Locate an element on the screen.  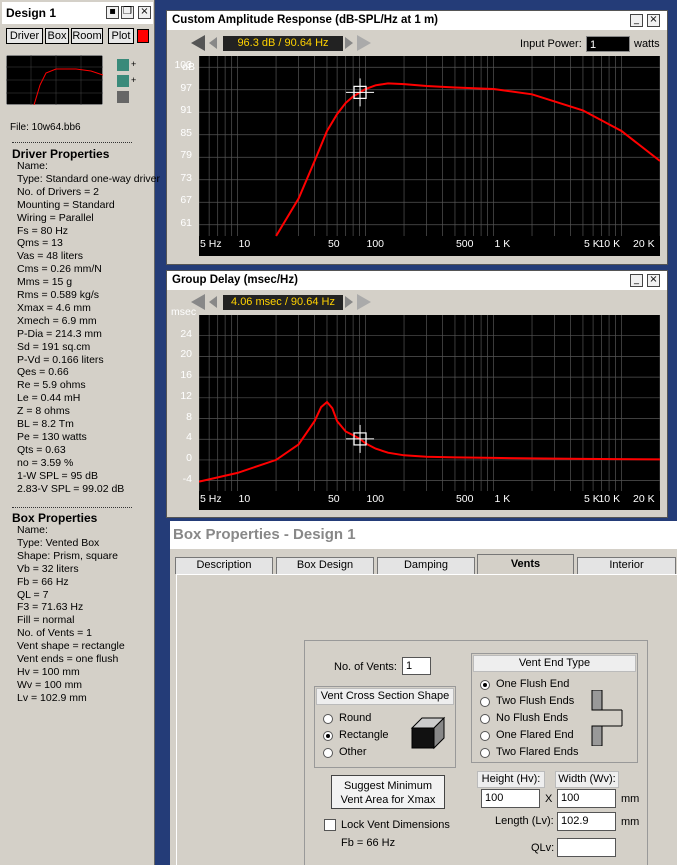
box-property: Hv = 100 mm is located at coordinates (48, 671).